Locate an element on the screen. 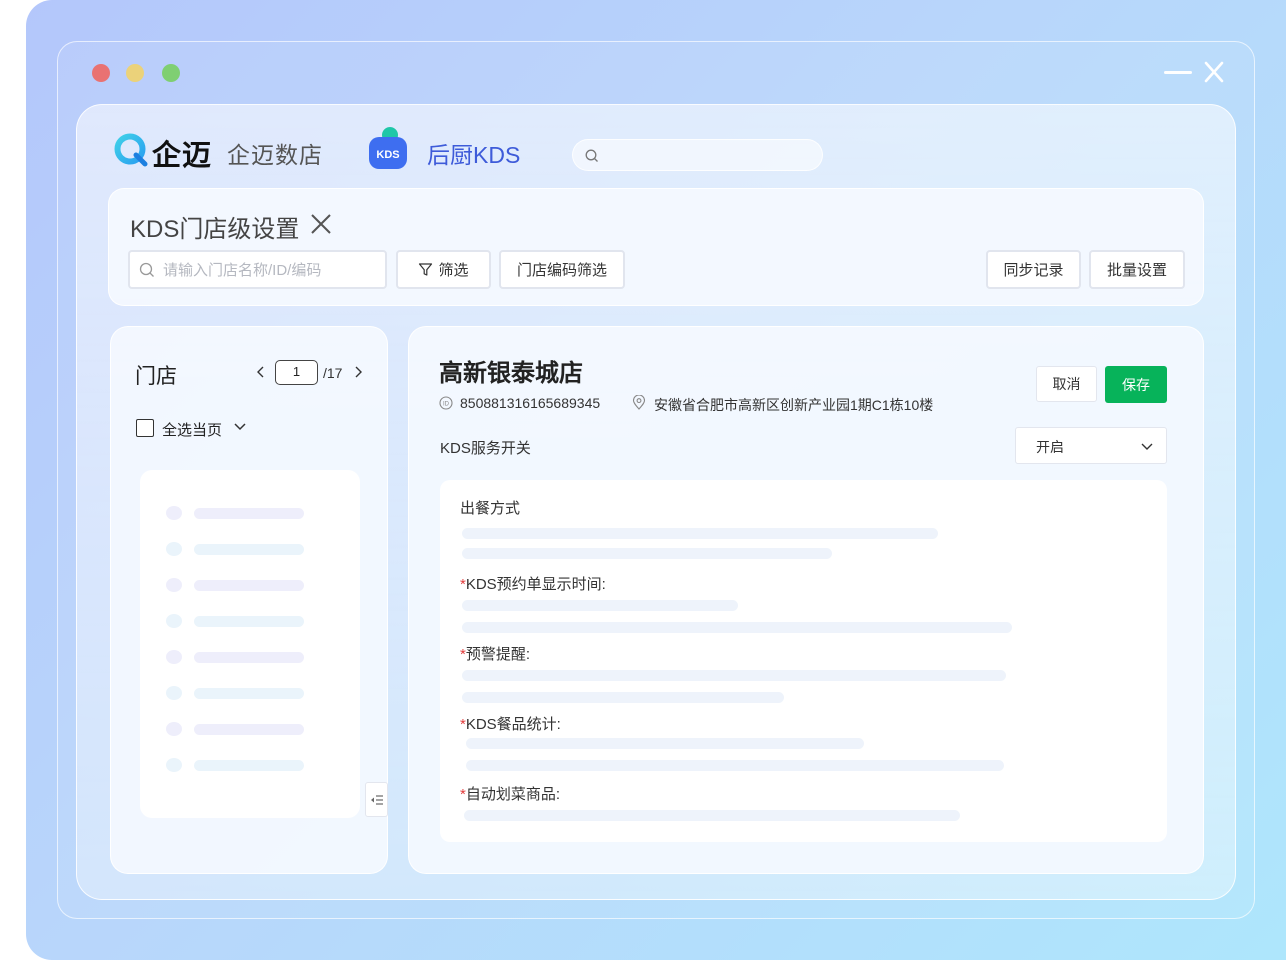 This screenshot has width=1286, height=960. chevron-left-icon is located at coordinates (261, 372).